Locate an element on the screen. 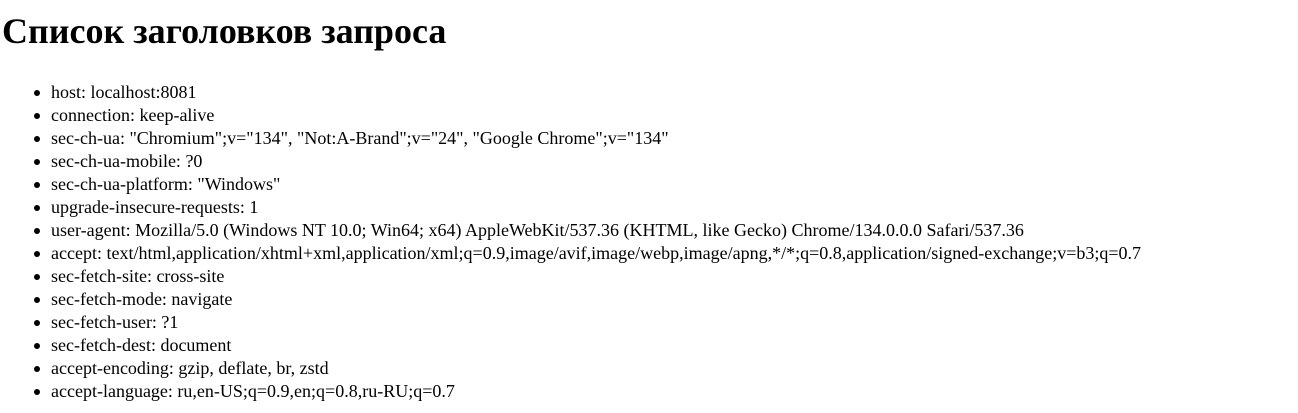  header-text: sec-ch-ua-mobile: ?0 is located at coordinates (127, 161).